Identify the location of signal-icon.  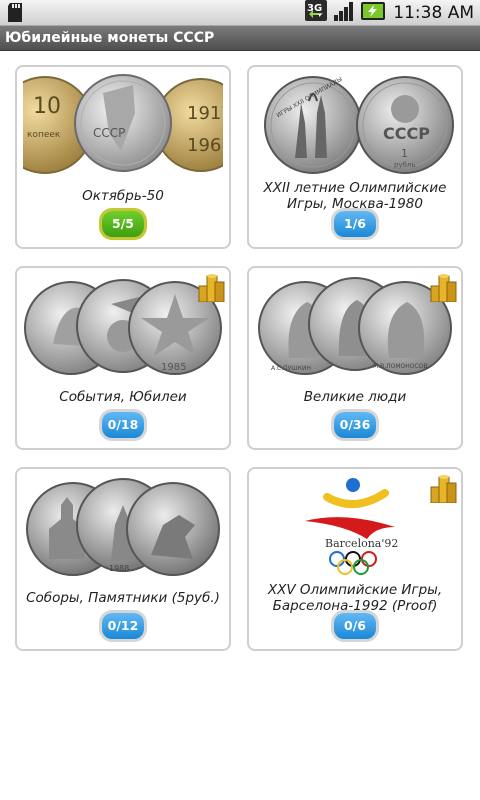
(344, 13).